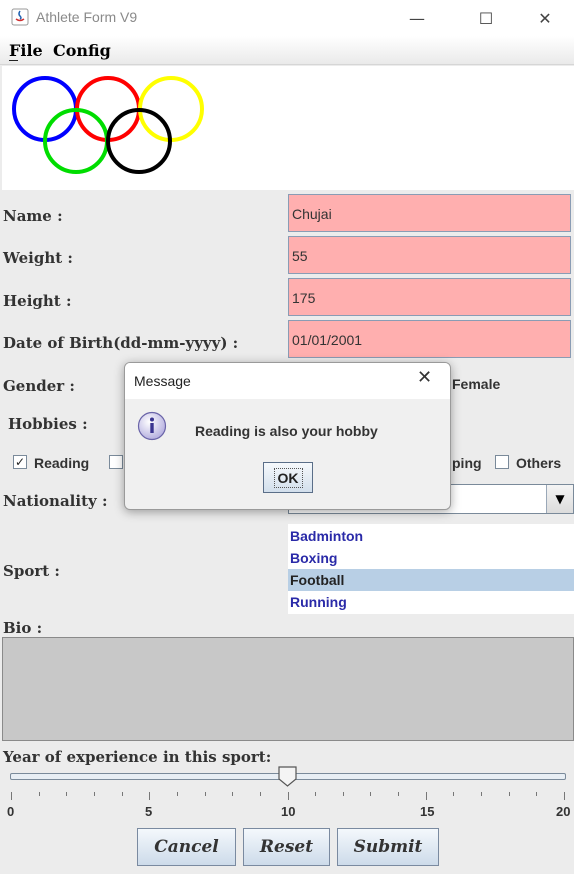 The width and height of the screenshot is (574, 874). What do you see at coordinates (388, 847) in the screenshot?
I see `submit-button: Submit` at bounding box center [388, 847].